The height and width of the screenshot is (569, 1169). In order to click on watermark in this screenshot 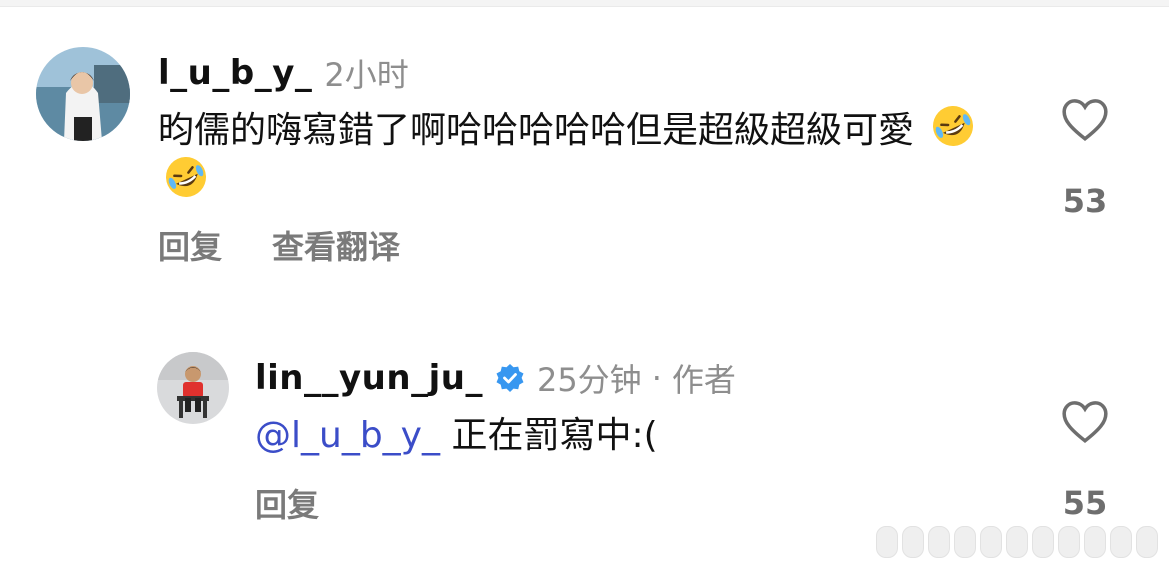, I will do `click(1017, 542)`.